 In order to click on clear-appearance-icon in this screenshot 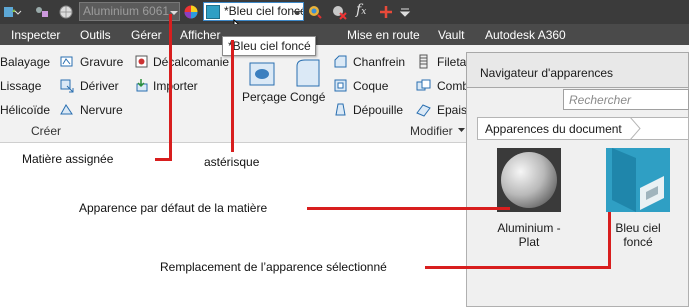, I will do `click(339, 12)`.